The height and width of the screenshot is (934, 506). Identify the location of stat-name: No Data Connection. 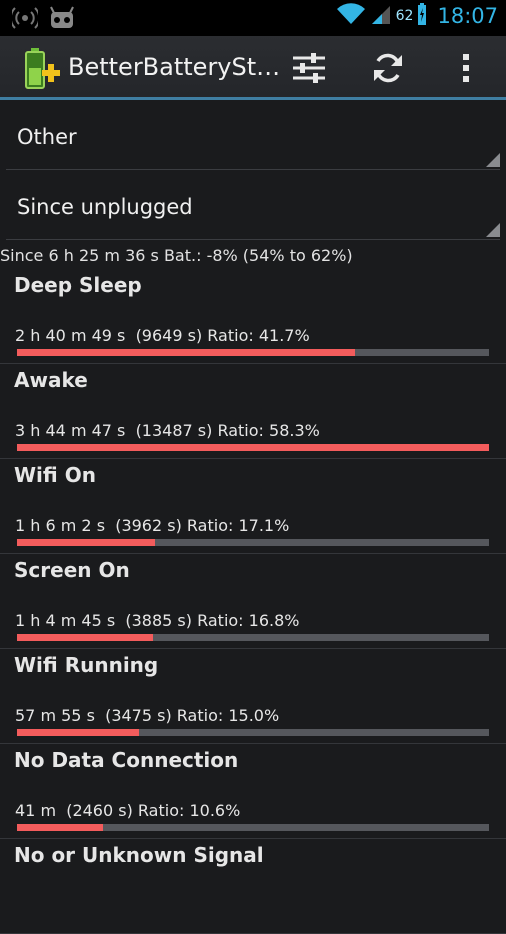
(126, 760).